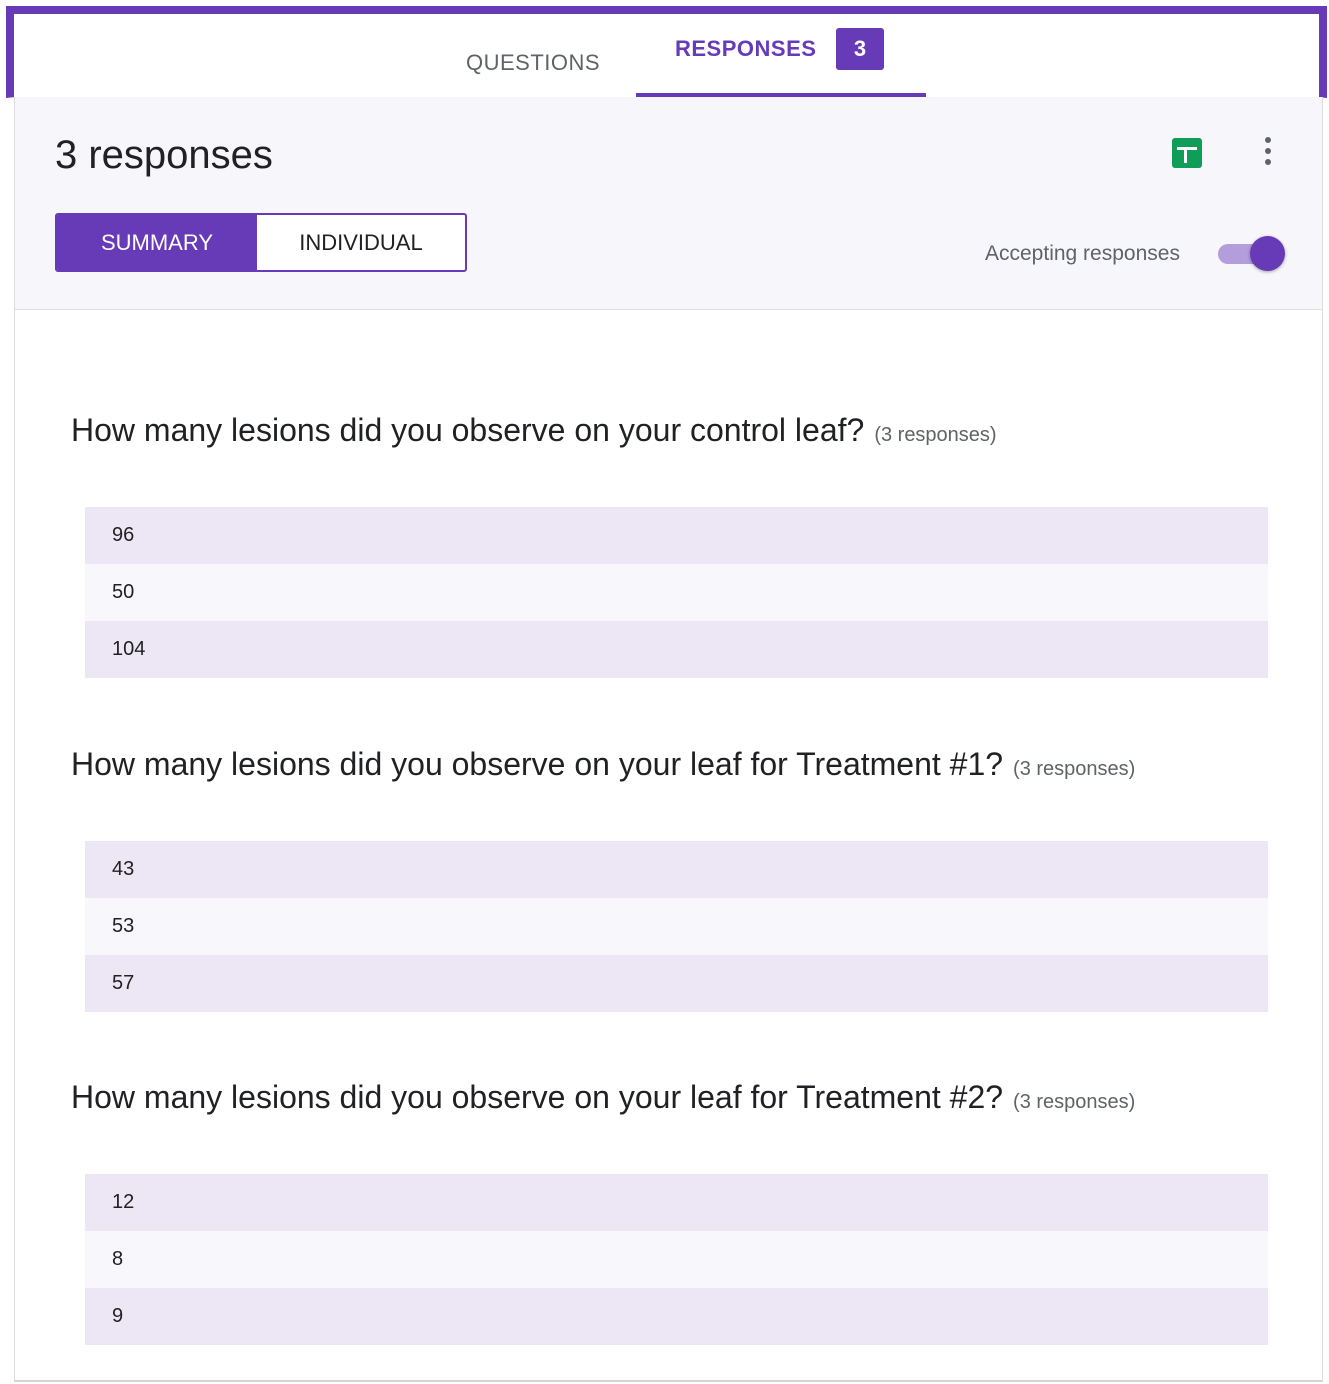 This screenshot has width=1329, height=1384. I want to click on answer-list: 43 53 57, so click(676, 926).